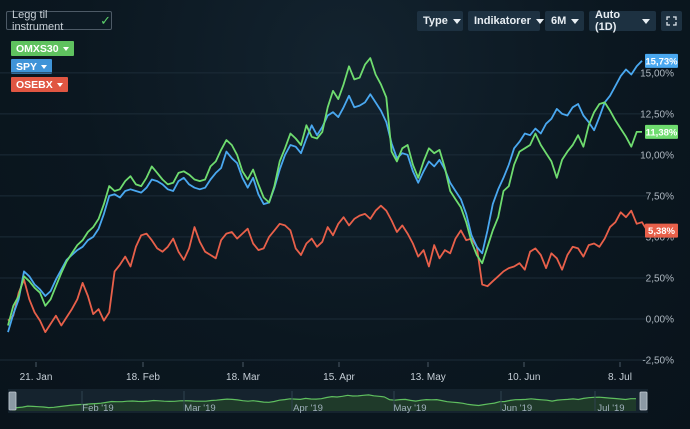 The width and height of the screenshot is (690, 429). I want to click on last-value-label: 11,38%, so click(662, 132).